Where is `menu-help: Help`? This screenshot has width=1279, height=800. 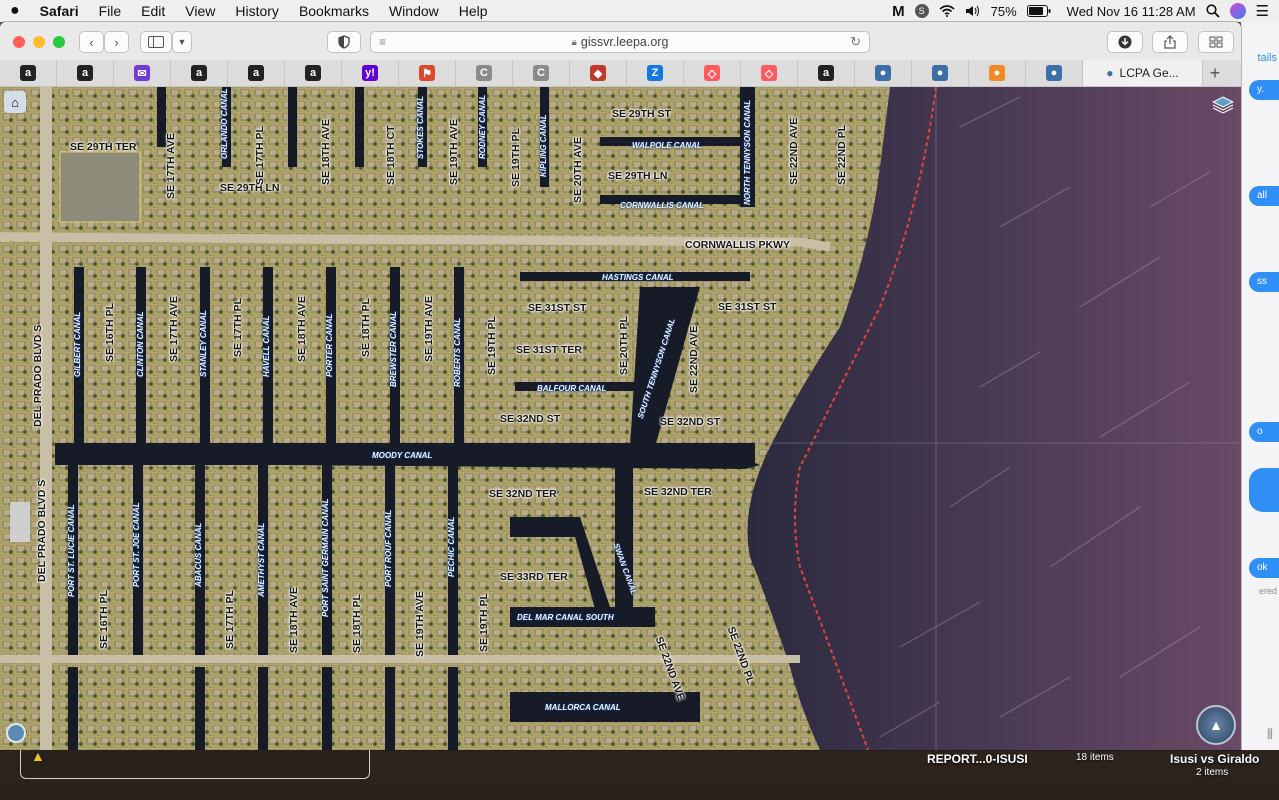
menu-help: Help is located at coordinates (473, 11).